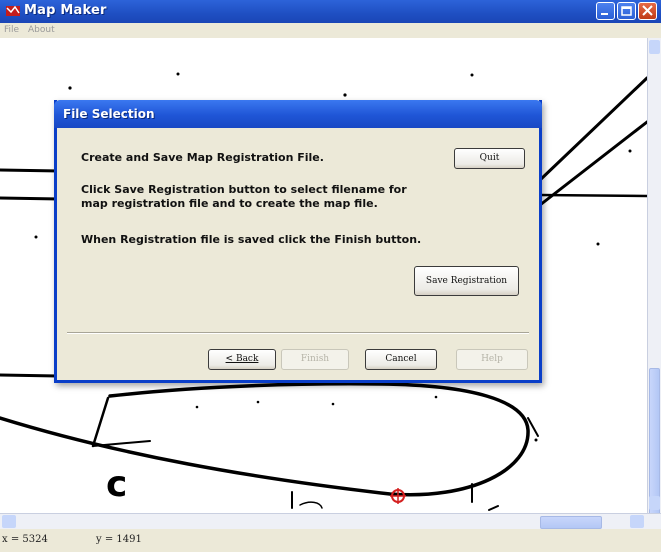 The height and width of the screenshot is (552, 661). What do you see at coordinates (654, 278) in the screenshot?
I see `vertical-scrollbar` at bounding box center [654, 278].